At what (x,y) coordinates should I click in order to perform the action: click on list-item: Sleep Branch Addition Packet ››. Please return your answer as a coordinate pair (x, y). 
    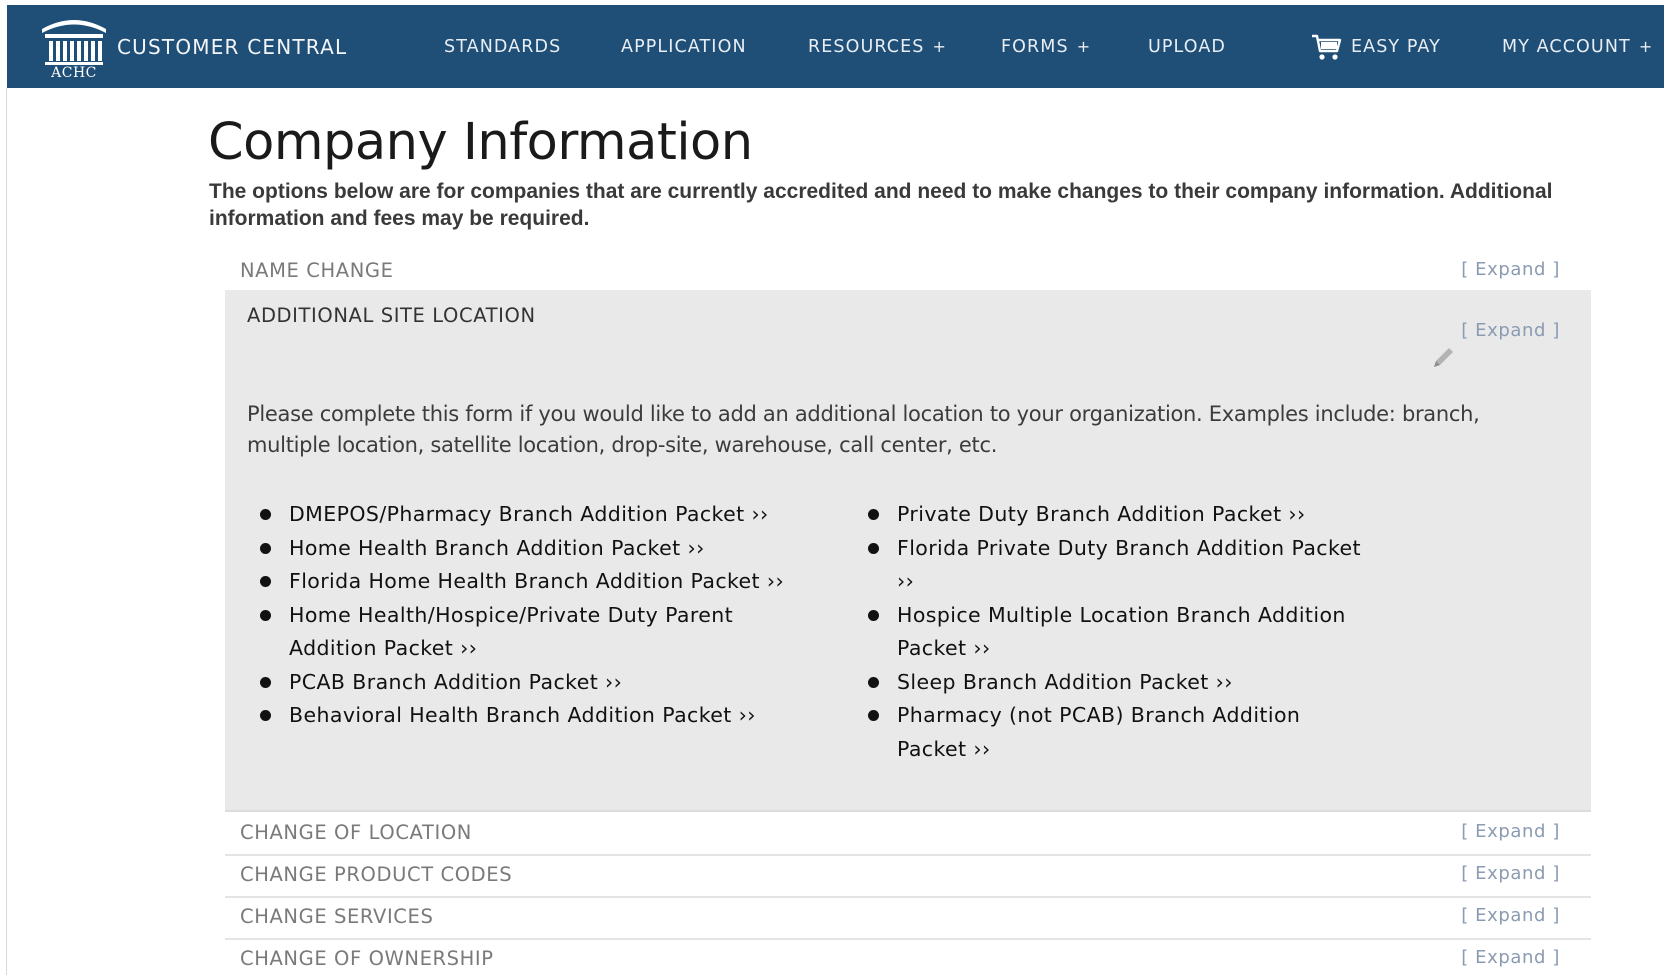
    Looking at the image, I should click on (1115, 683).